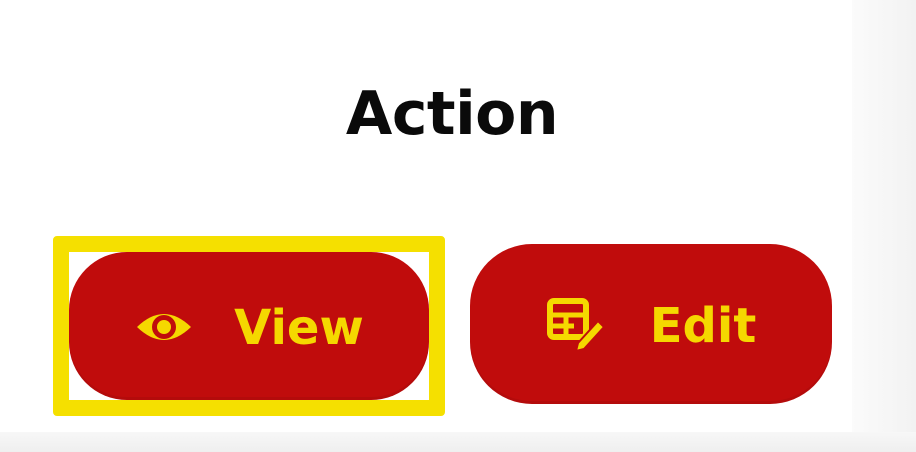 The height and width of the screenshot is (452, 916). I want to click on edit-button: Edit, so click(651, 324).